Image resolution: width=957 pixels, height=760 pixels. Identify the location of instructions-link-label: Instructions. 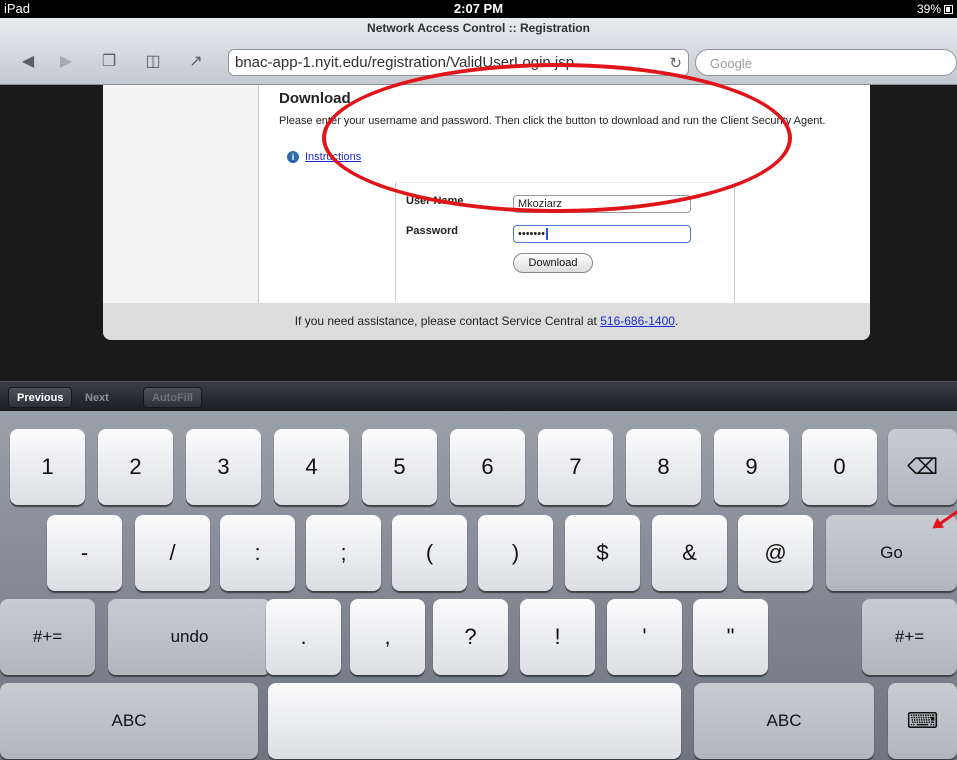
(333, 157).